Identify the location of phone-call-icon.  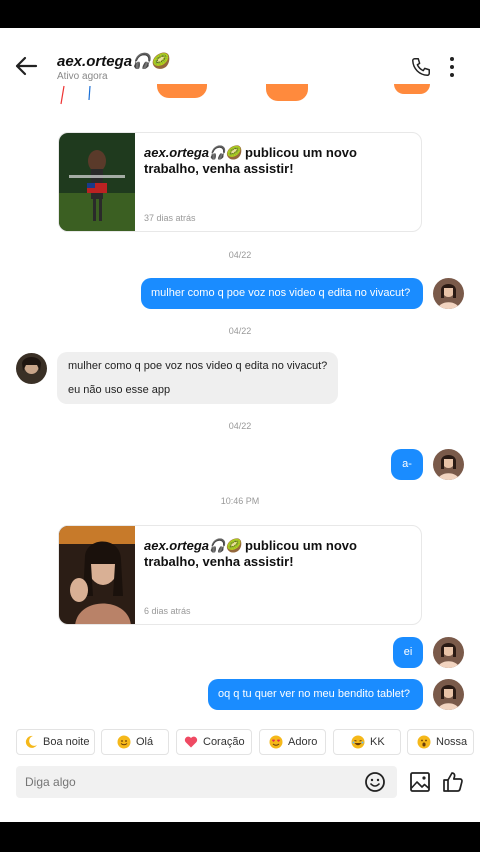
(421, 67).